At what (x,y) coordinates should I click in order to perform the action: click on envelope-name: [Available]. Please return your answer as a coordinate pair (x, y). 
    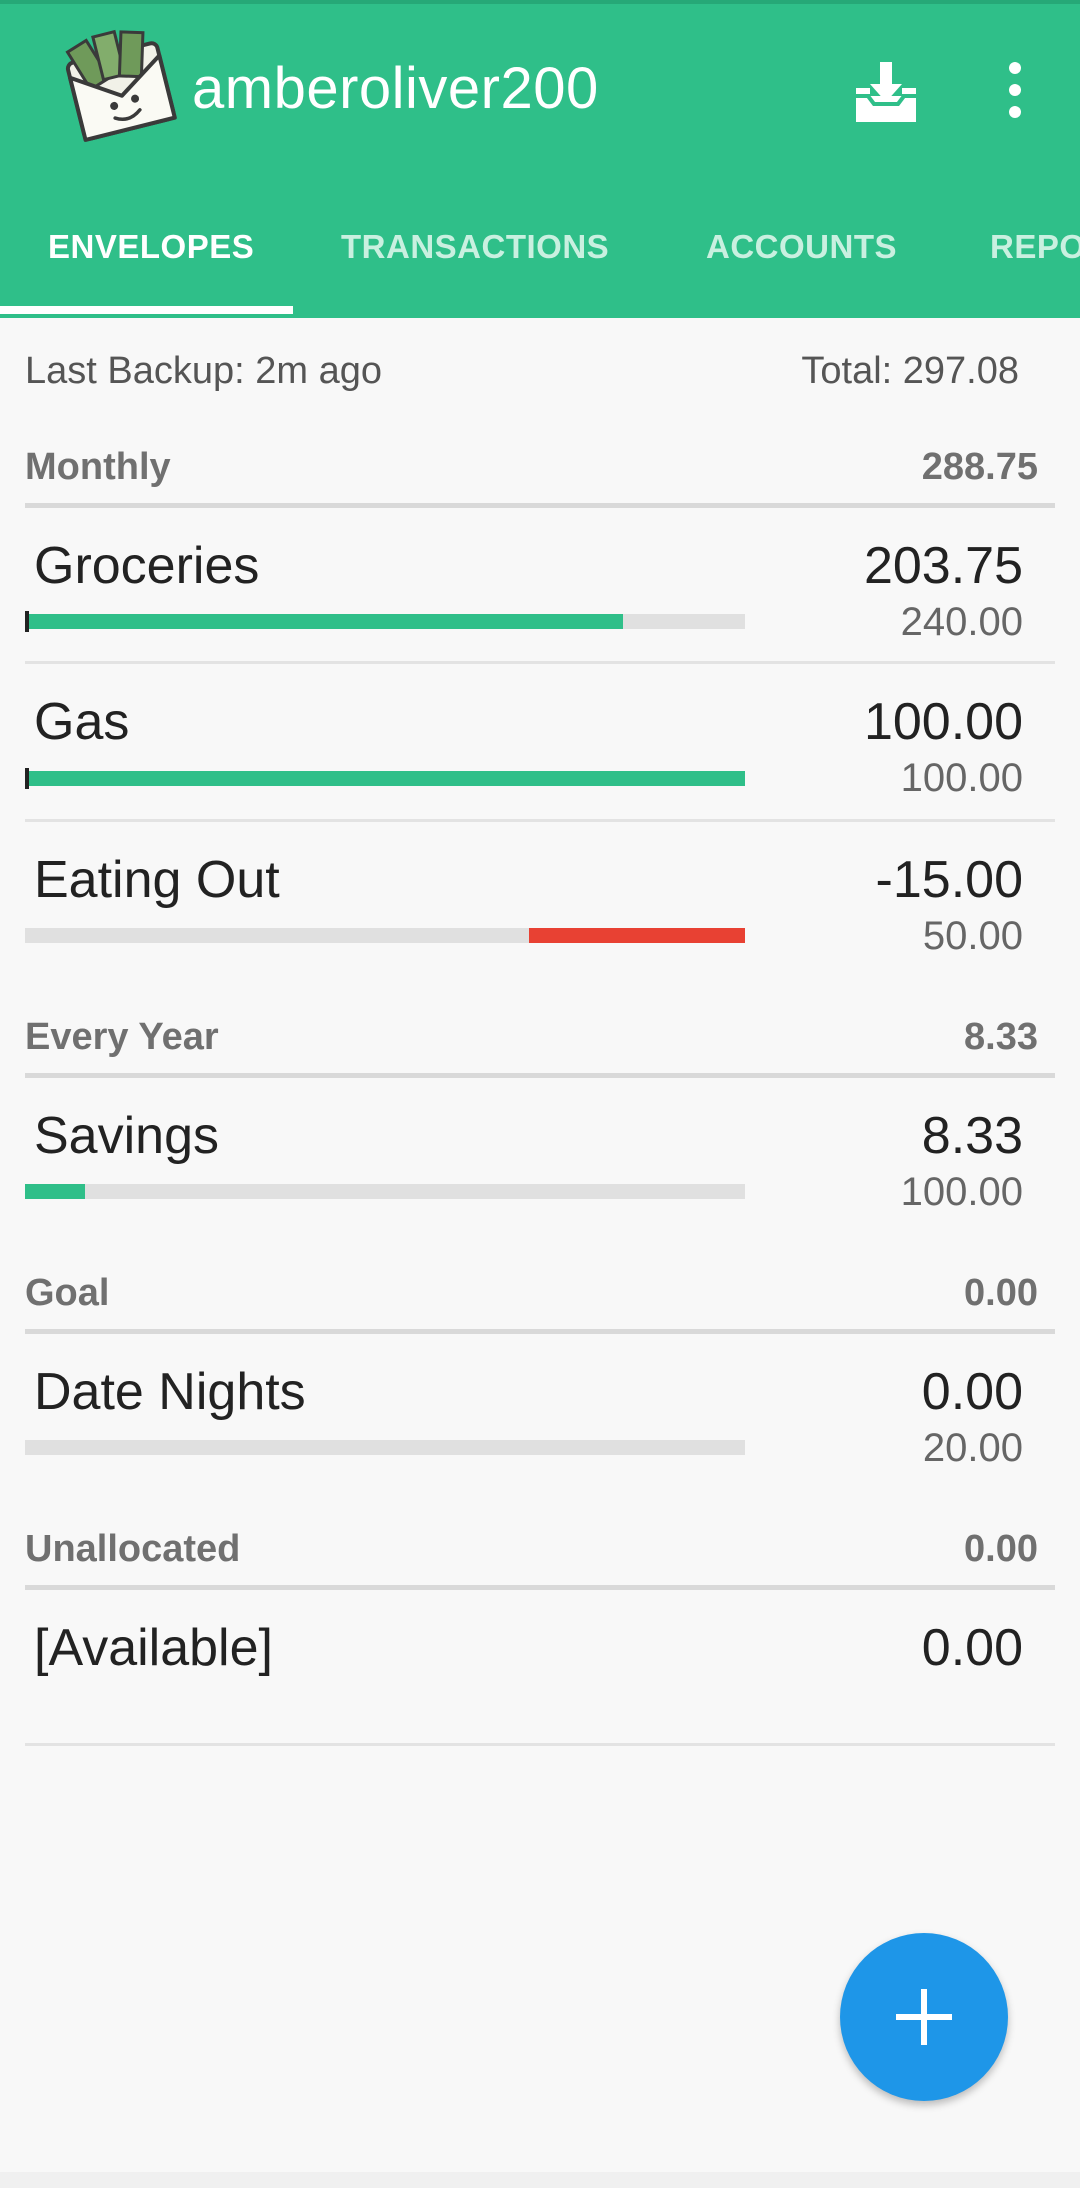
    Looking at the image, I should click on (153, 1648).